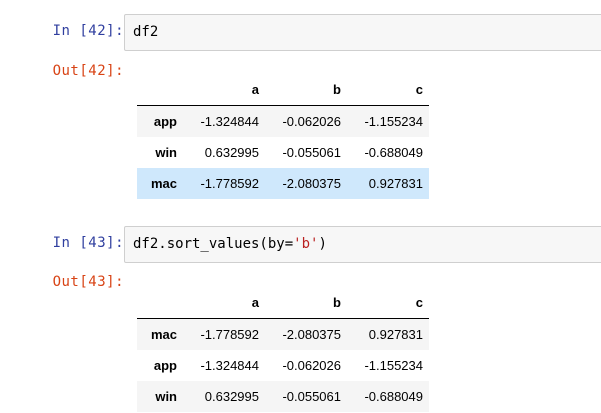  What do you see at coordinates (88, 71) in the screenshot?
I see `output-prompt-42: Out[42]:` at bounding box center [88, 71].